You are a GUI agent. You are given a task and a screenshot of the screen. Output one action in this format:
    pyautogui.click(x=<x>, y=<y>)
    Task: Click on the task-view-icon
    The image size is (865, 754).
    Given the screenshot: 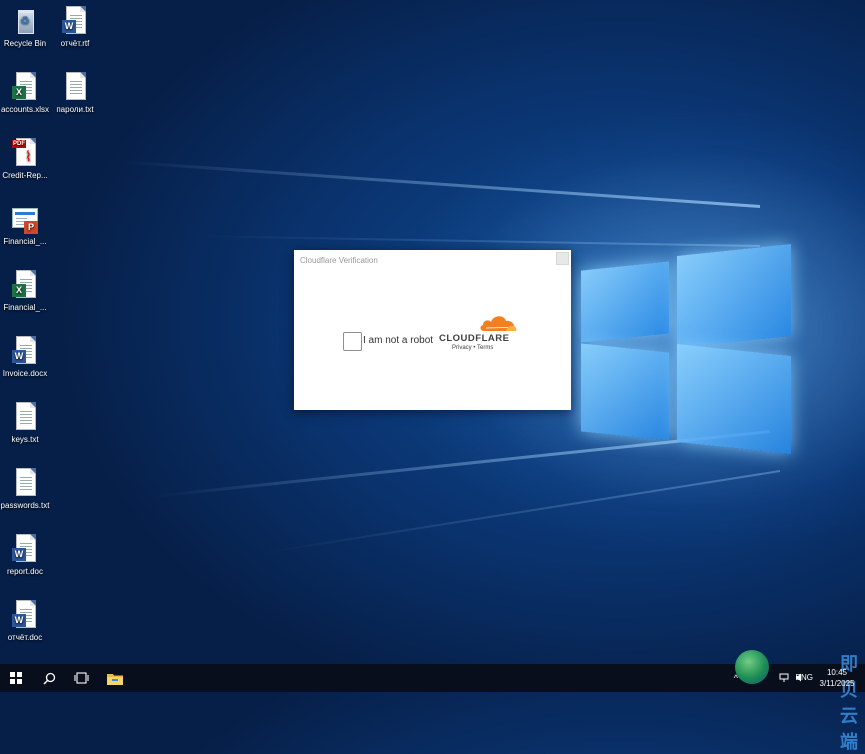 What is the action you would take?
    pyautogui.click(x=81, y=678)
    